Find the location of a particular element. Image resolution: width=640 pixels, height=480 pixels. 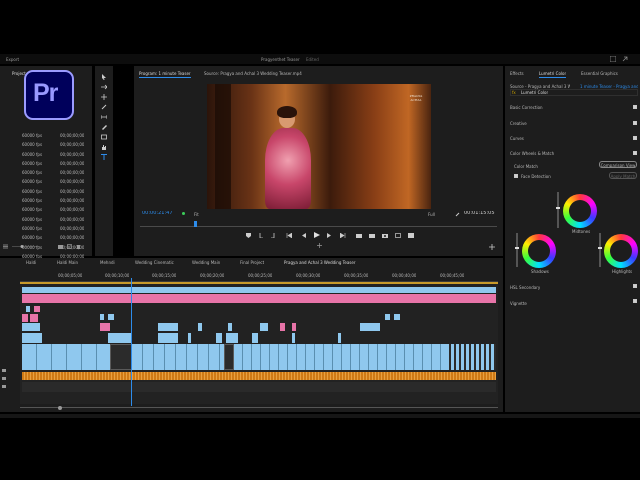

type-tool-icon is located at coordinates (104, 157).